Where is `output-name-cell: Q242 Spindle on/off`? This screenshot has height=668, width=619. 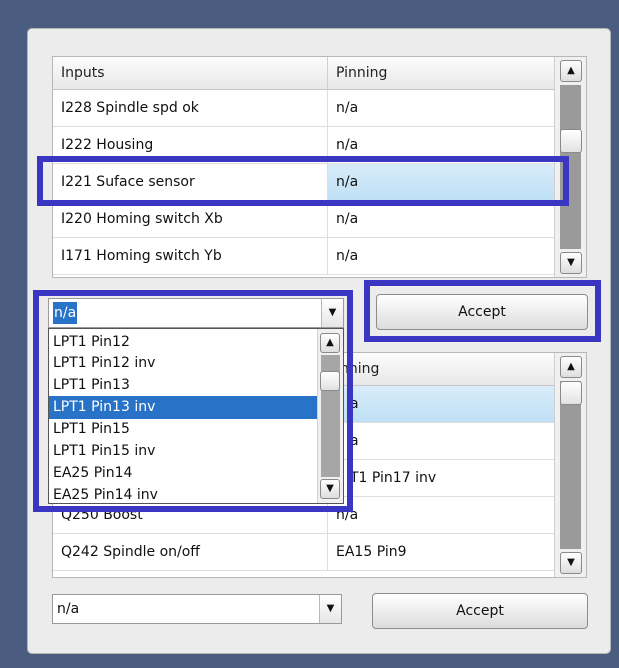 output-name-cell: Q242 Spindle on/off is located at coordinates (130, 552).